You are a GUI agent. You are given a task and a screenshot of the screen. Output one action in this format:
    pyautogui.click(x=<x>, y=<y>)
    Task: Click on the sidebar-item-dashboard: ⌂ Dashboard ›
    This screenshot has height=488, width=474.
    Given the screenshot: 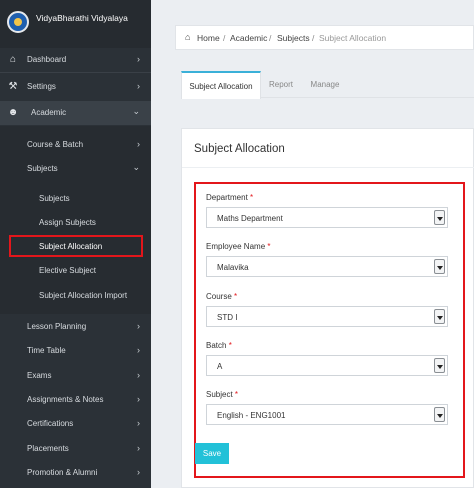 What is the action you would take?
    pyautogui.click(x=75, y=60)
    